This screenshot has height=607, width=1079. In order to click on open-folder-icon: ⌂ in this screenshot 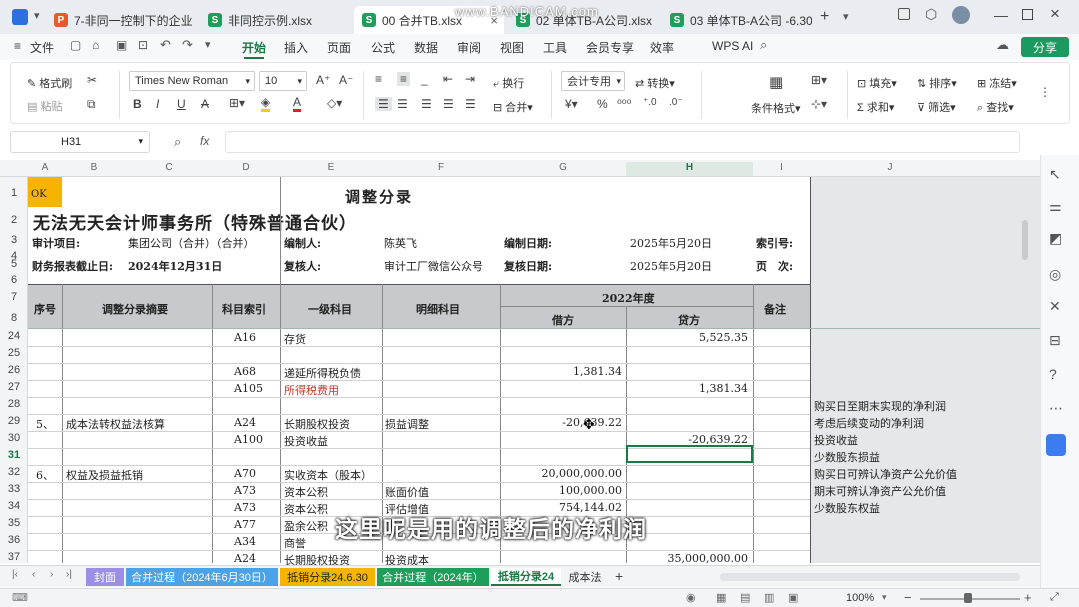, I will do `click(95, 45)`.